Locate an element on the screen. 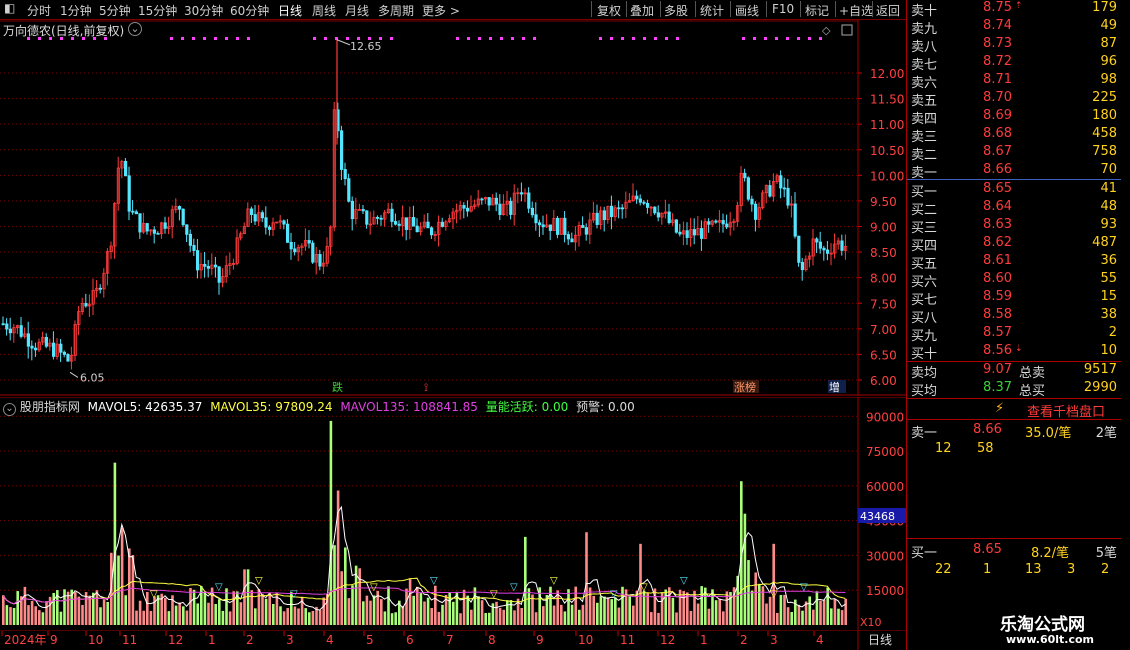  book-row-buy: 买三 8.63 93 is located at coordinates (1014, 226).